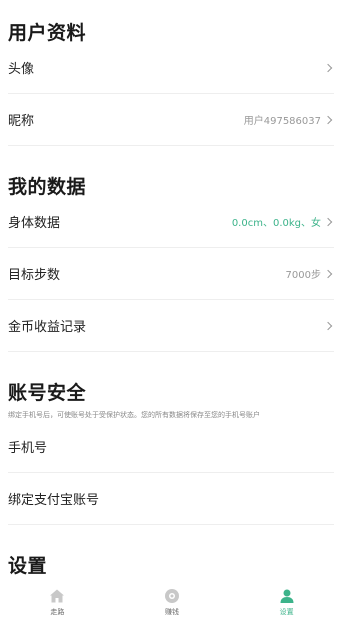  I want to click on section-title-my-data: 我的数据, so click(47, 187).